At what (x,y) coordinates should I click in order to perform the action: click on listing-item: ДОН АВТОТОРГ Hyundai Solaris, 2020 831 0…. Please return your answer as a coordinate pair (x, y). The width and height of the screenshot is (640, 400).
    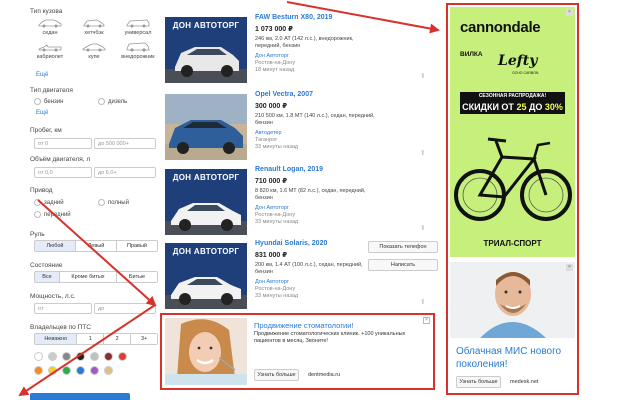
    Looking at the image, I should click on (301, 276).